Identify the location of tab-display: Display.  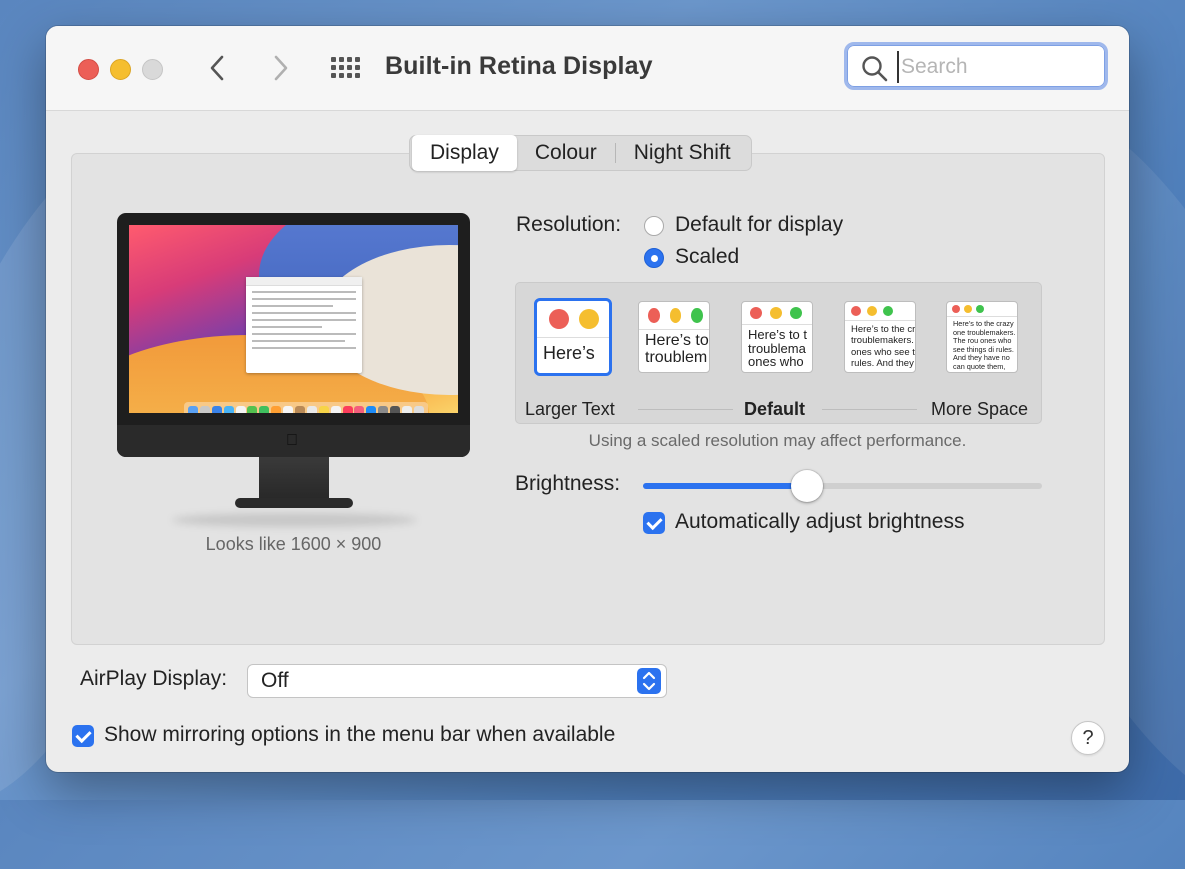
(464, 153).